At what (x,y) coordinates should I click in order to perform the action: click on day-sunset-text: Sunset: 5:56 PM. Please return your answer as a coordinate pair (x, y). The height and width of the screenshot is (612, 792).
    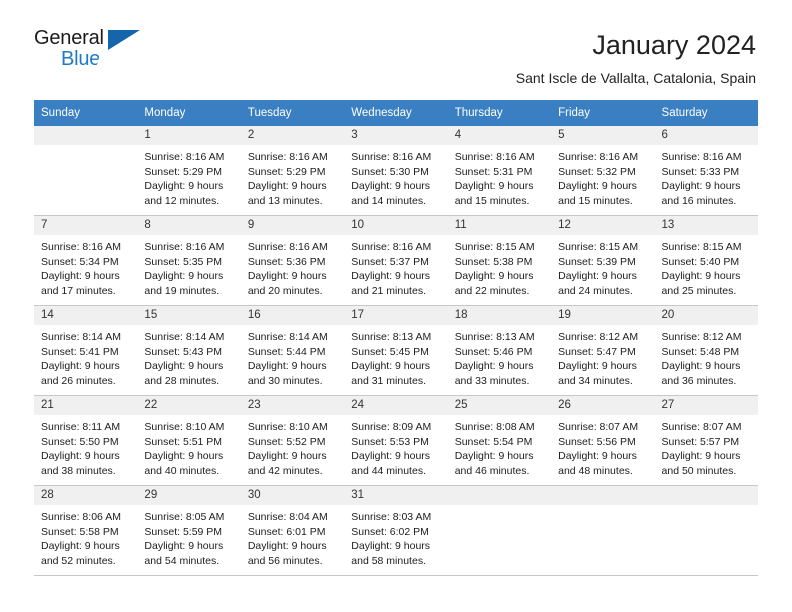
    Looking at the image, I should click on (597, 441).